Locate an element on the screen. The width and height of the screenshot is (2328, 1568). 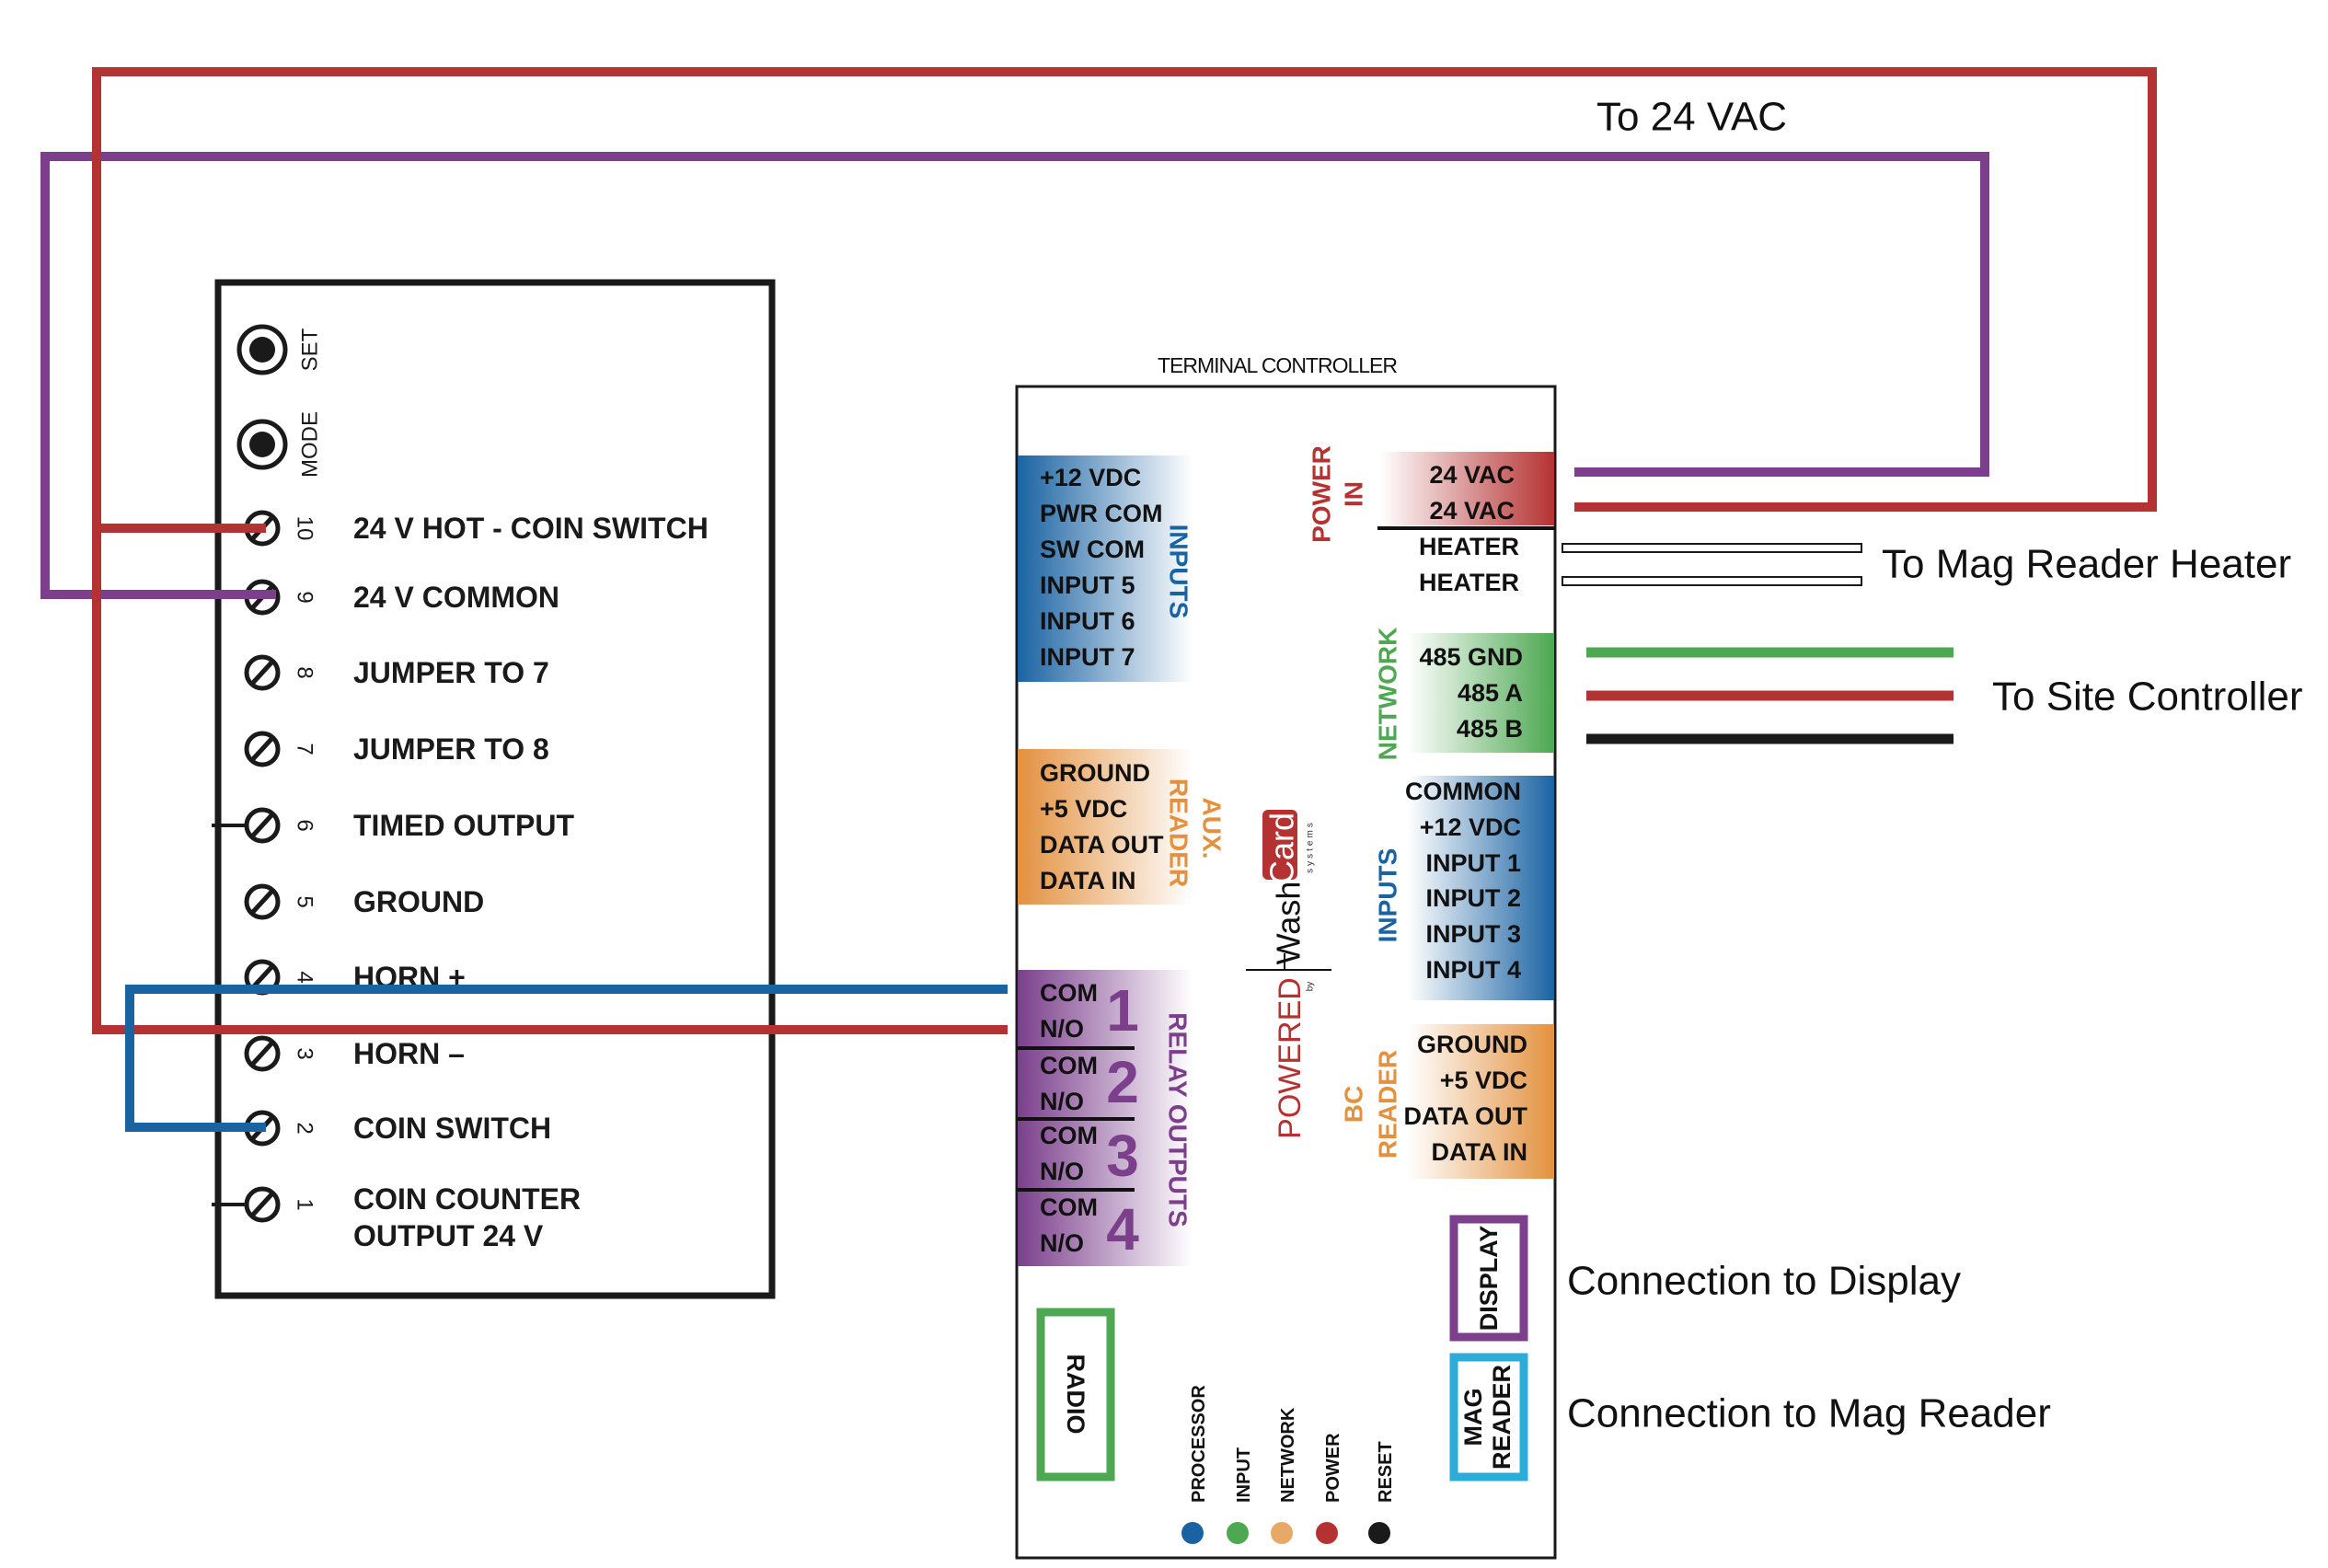
pin-label: PWR COM is located at coordinates (1101, 513).